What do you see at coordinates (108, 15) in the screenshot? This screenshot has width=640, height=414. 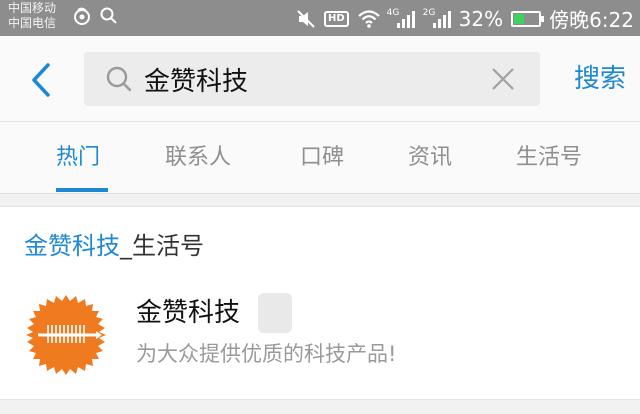 I see `search-notification-icon` at bounding box center [108, 15].